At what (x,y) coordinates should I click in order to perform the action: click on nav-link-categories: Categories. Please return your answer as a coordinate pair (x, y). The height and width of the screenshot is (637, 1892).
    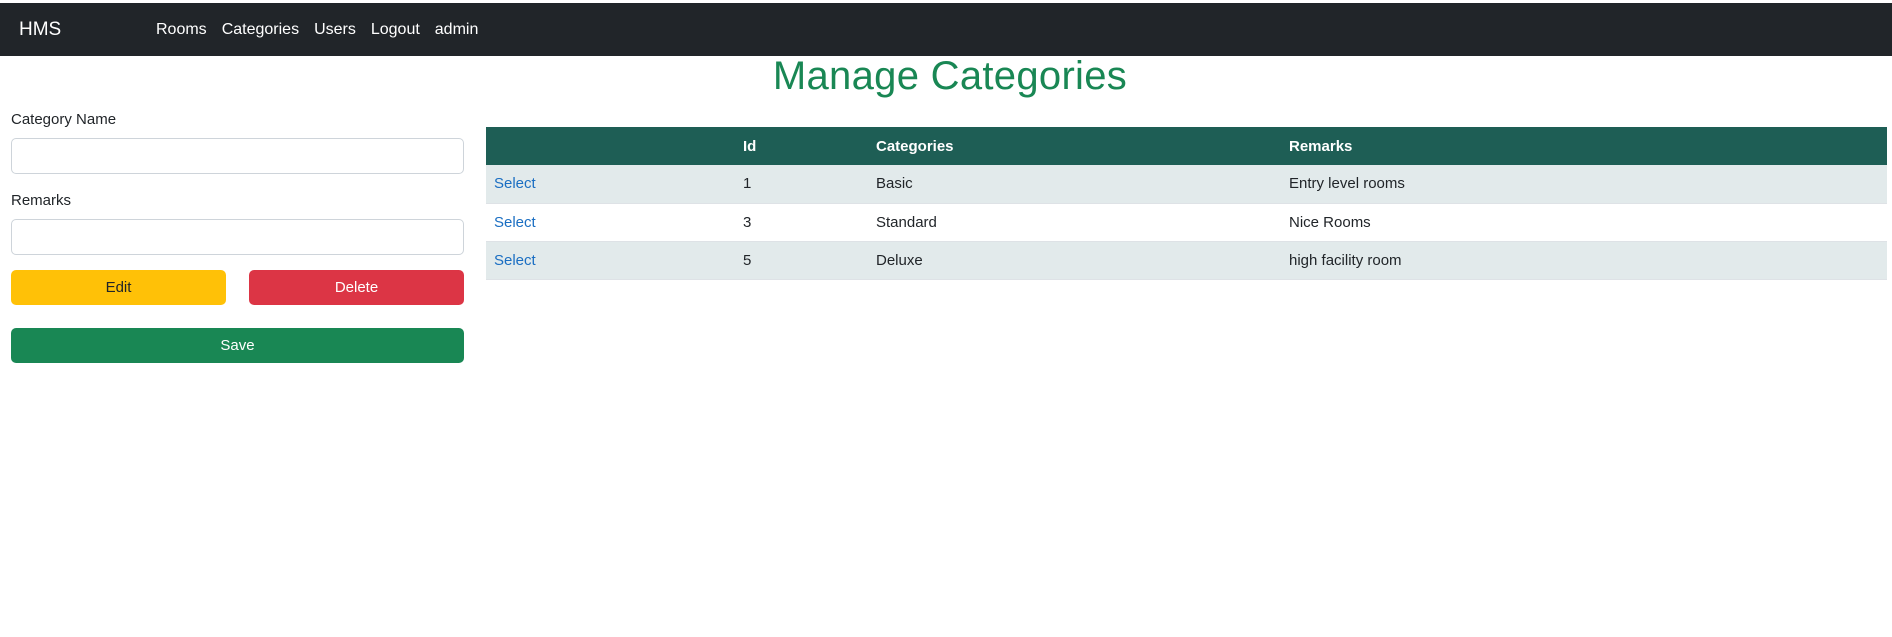
    Looking at the image, I should click on (260, 30).